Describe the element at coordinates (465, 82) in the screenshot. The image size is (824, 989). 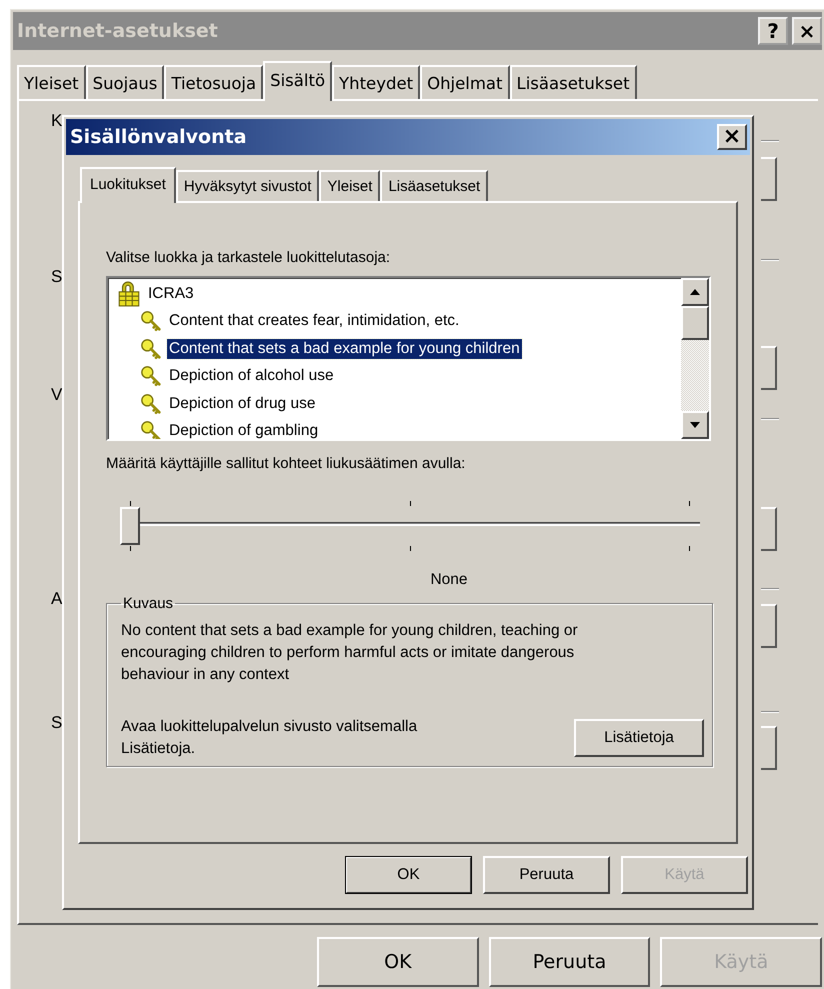
I see `tab: Ohjelmat` at that location.